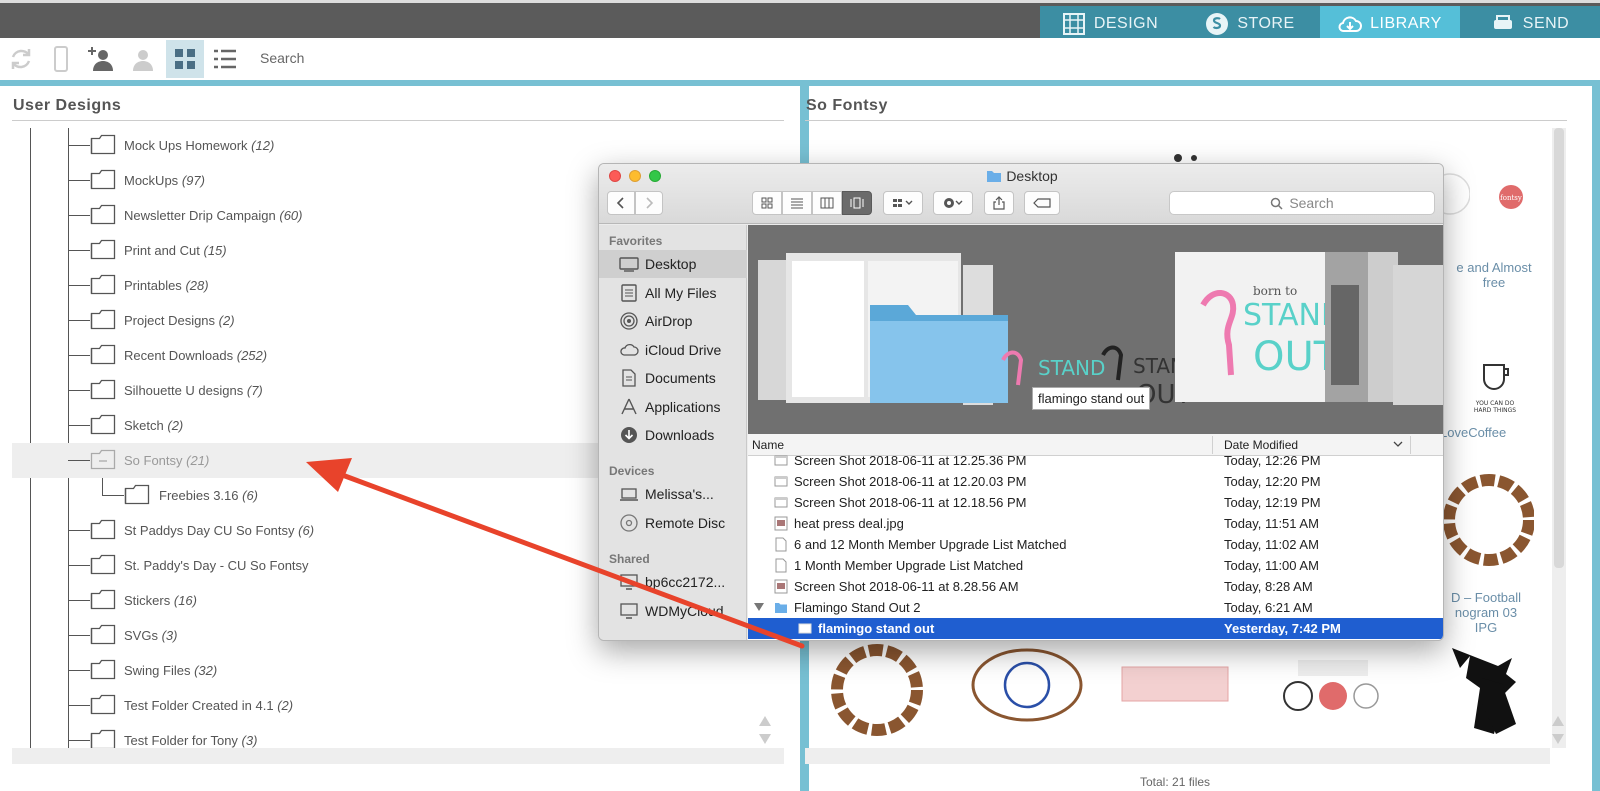 This screenshot has width=1600, height=791. Describe the element at coordinates (392, 670) in the screenshot. I see `folder-item: Swing Files (32)` at that location.